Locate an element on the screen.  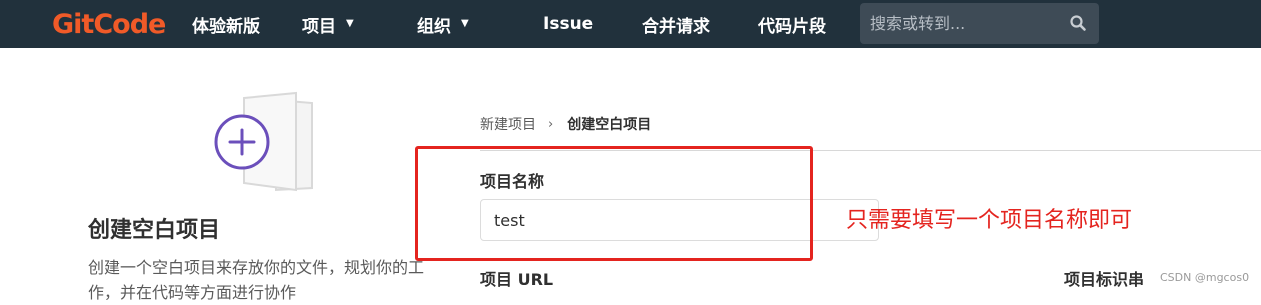
watermark: CSDN @mgcos0 is located at coordinates (1205, 277).